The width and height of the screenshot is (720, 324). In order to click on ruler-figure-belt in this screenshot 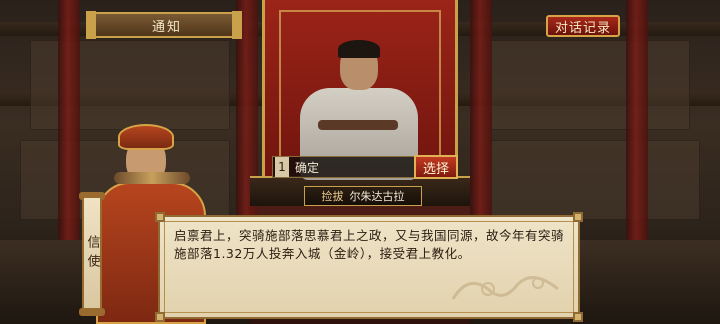, I will do `click(358, 125)`.